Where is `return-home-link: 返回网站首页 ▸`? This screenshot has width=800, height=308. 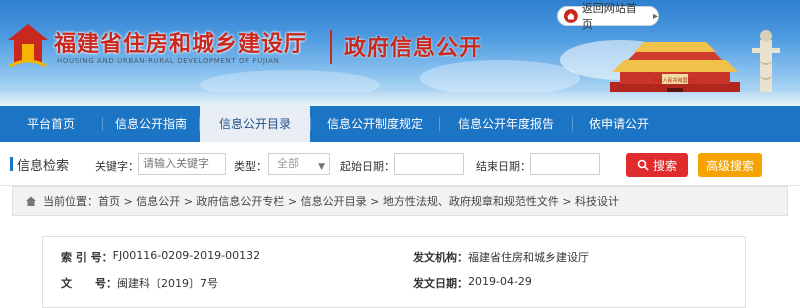 return-home-link: 返回网站首页 ▸ is located at coordinates (608, 16).